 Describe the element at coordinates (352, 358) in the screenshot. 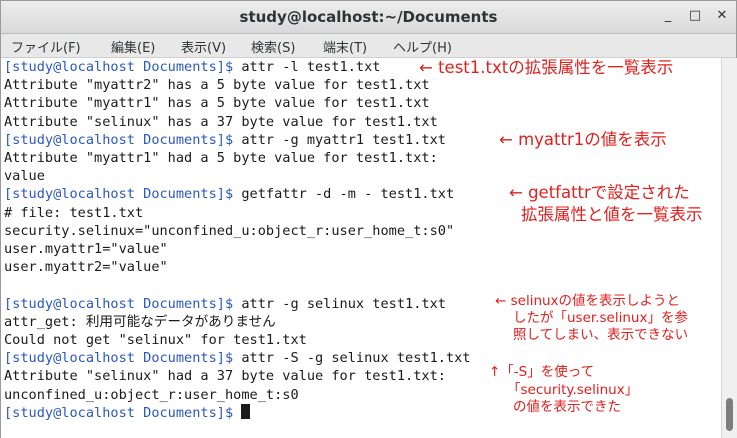

I see `command-text: attr -S -g selinux test1.txt` at that location.